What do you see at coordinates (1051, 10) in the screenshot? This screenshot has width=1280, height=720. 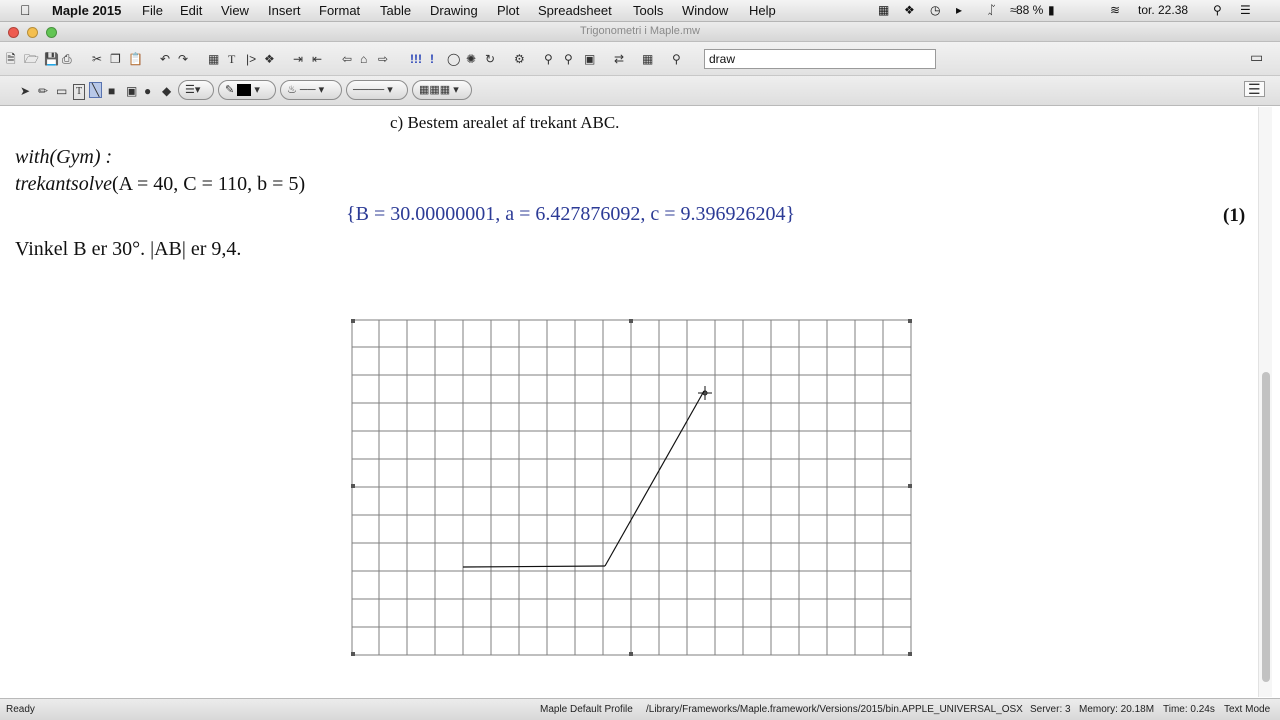 I see `battery-icon: ▮` at bounding box center [1051, 10].